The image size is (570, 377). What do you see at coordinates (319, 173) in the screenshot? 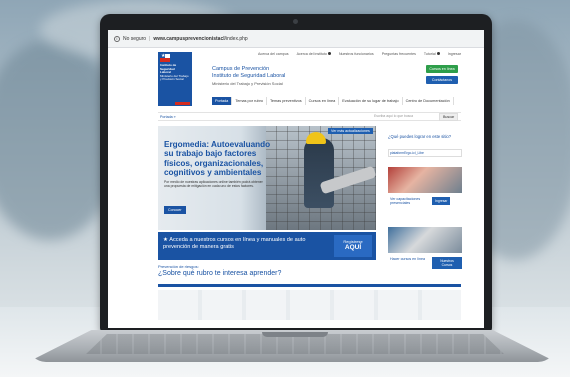
I see `worker-figure` at bounding box center [319, 173].